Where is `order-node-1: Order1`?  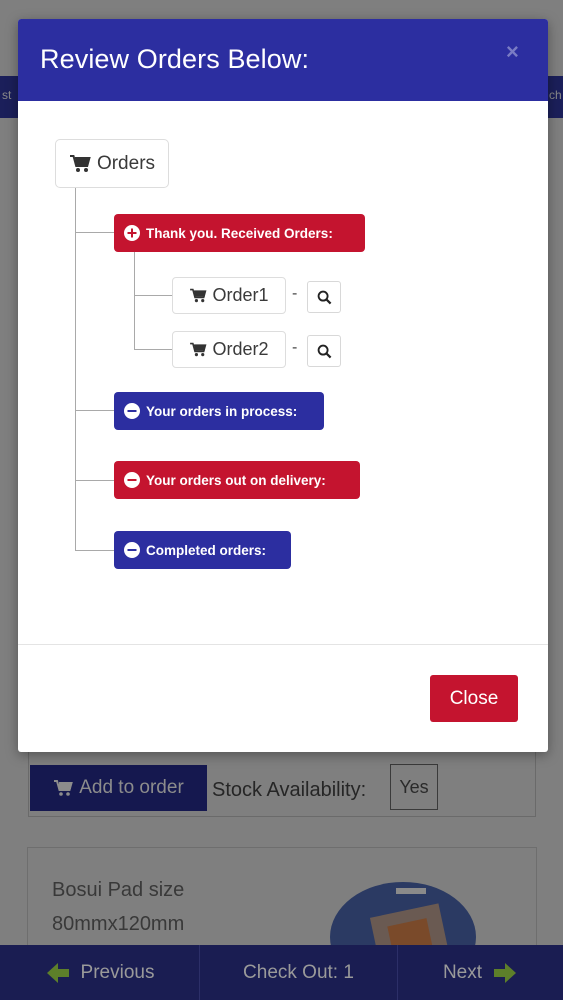 order-node-1: Order1 is located at coordinates (229, 295).